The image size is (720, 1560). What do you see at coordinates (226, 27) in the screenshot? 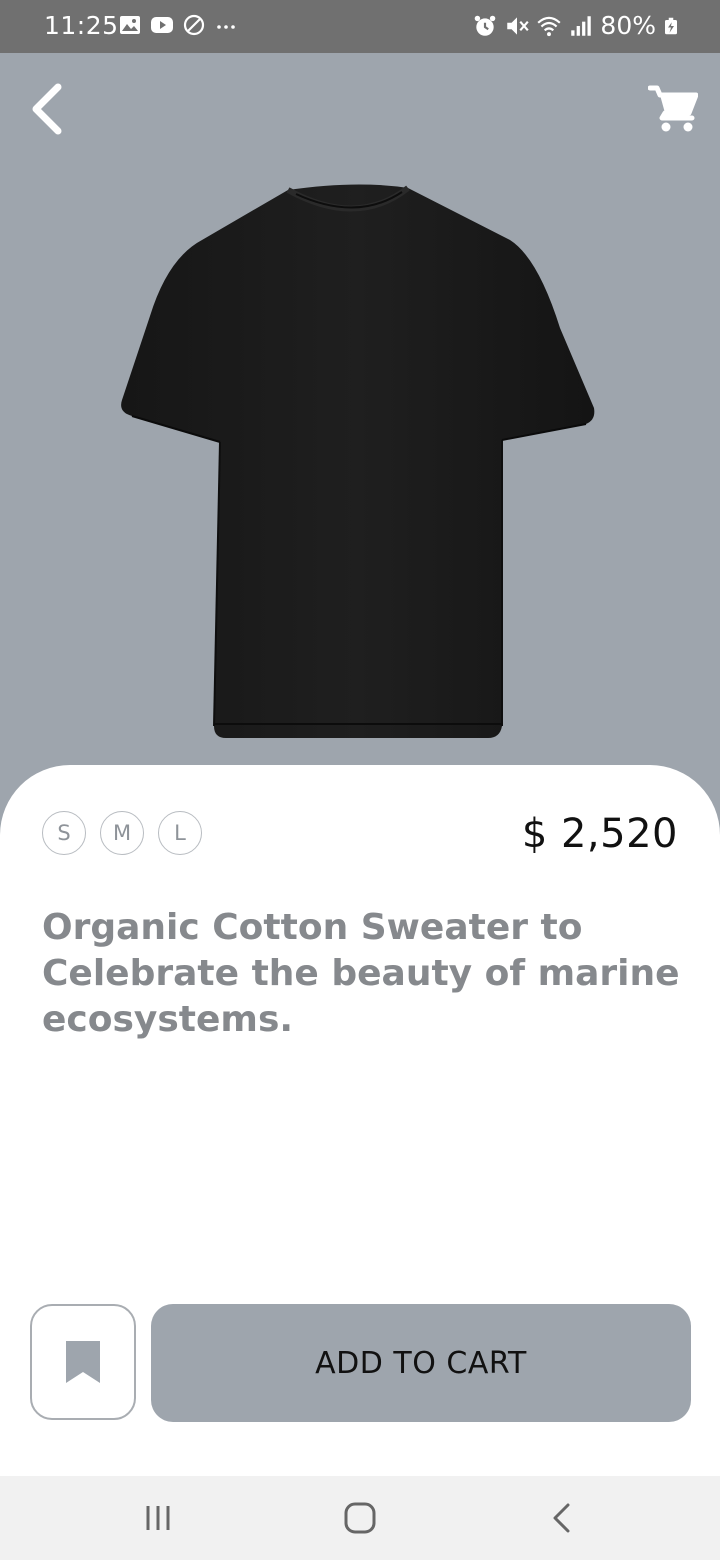
I see `more-dots-icon` at bounding box center [226, 27].